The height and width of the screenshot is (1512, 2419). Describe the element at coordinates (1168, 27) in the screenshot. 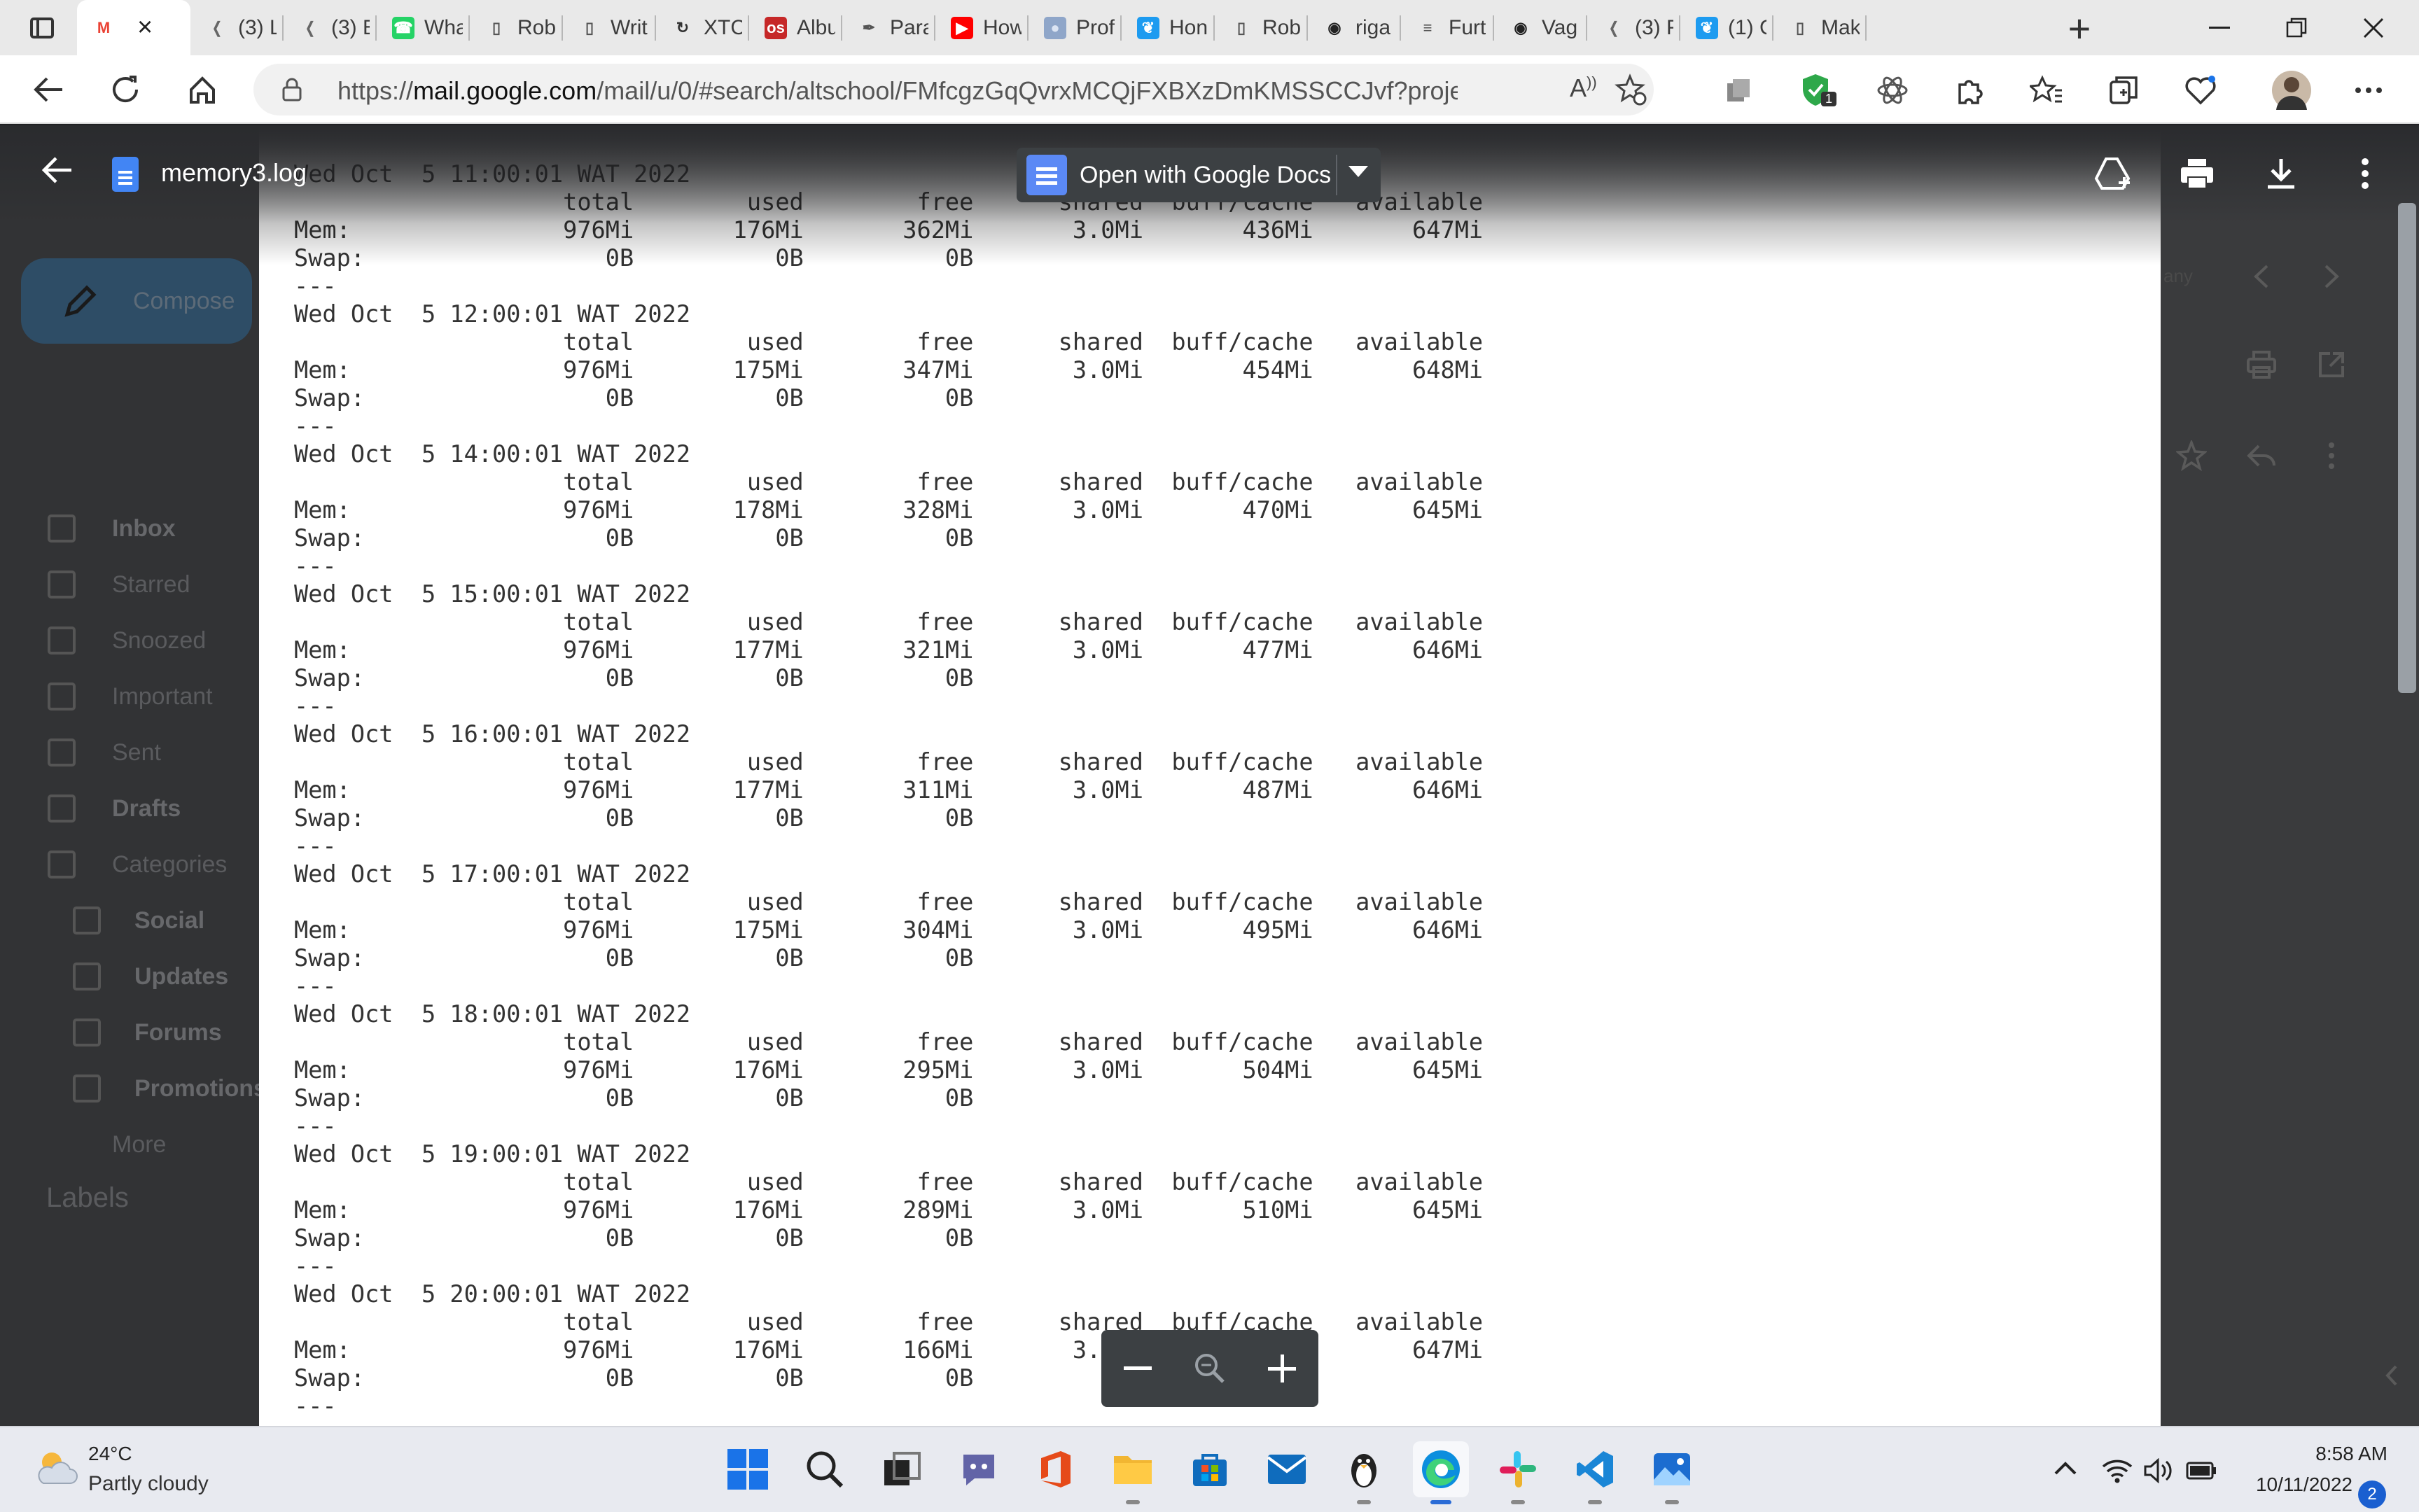

I see `browser-tab: ❦ Hon` at that location.